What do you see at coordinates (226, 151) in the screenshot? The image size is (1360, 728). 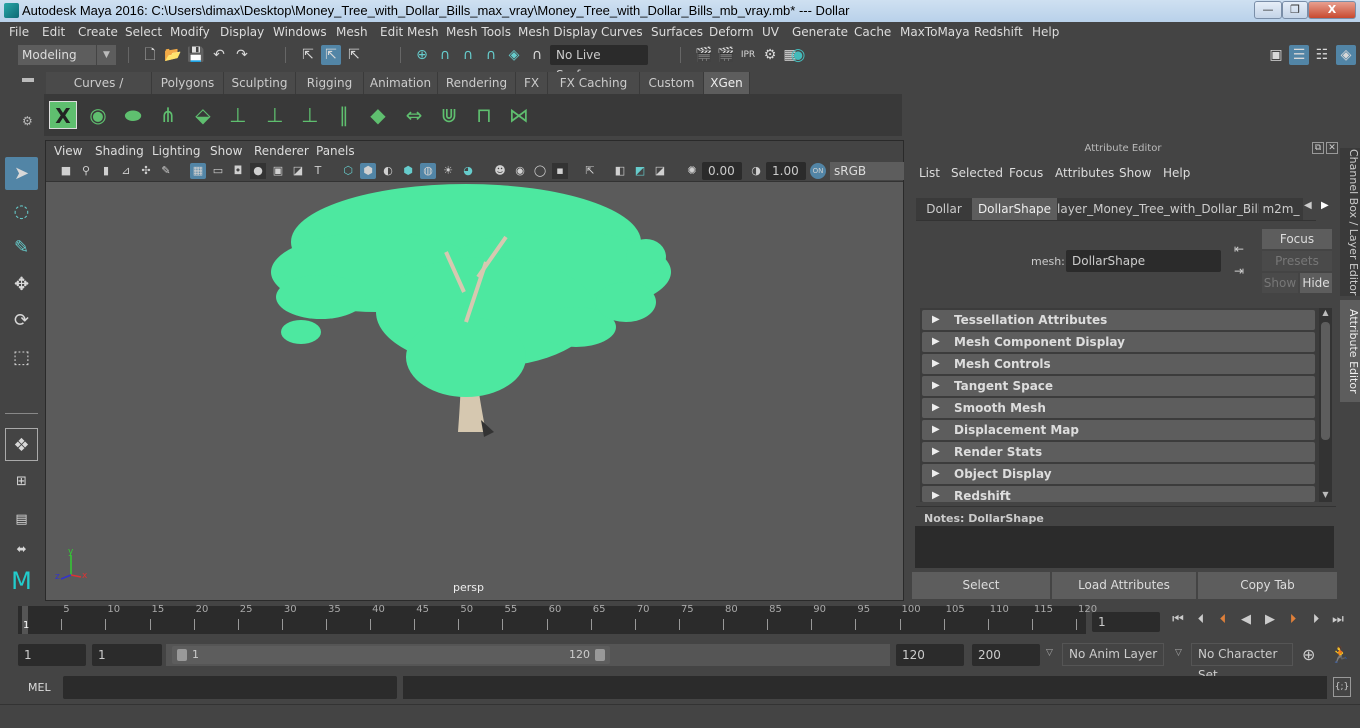 I see `vp-menu-show: Show` at bounding box center [226, 151].